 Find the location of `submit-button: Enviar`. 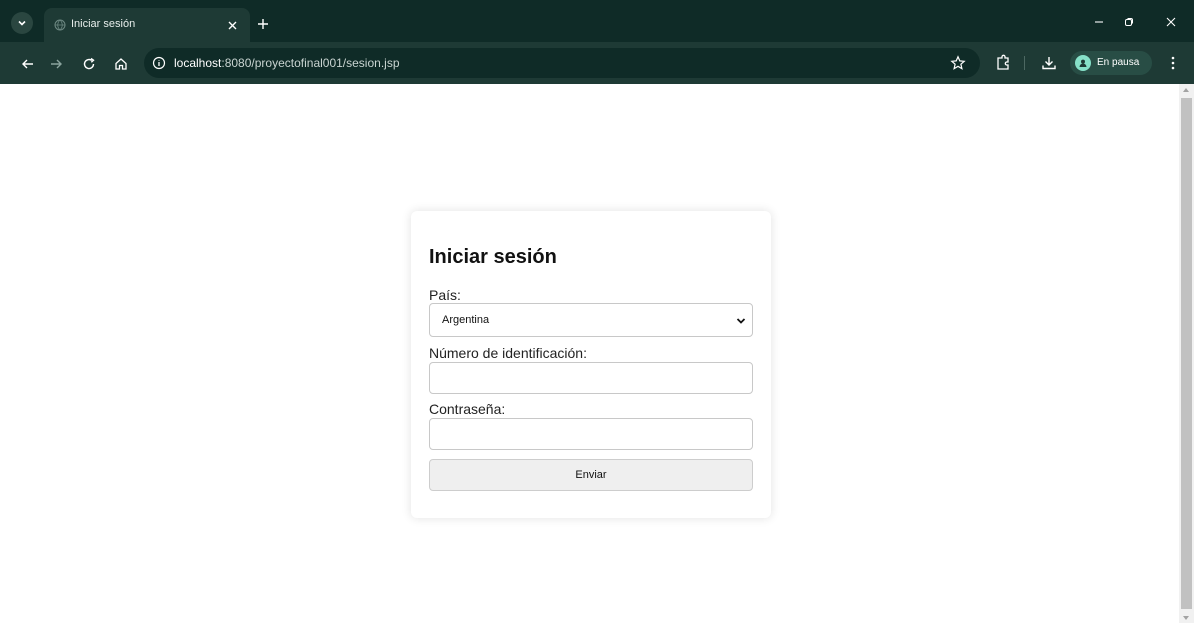

submit-button: Enviar is located at coordinates (591, 475).